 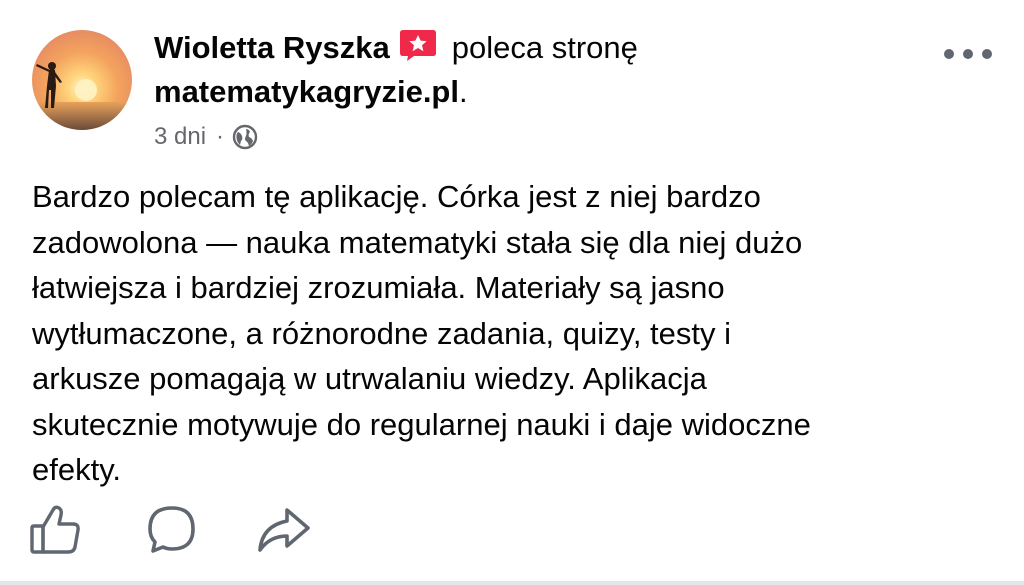 What do you see at coordinates (272, 47) in the screenshot?
I see `author-name: Wioletta Ryszka` at bounding box center [272, 47].